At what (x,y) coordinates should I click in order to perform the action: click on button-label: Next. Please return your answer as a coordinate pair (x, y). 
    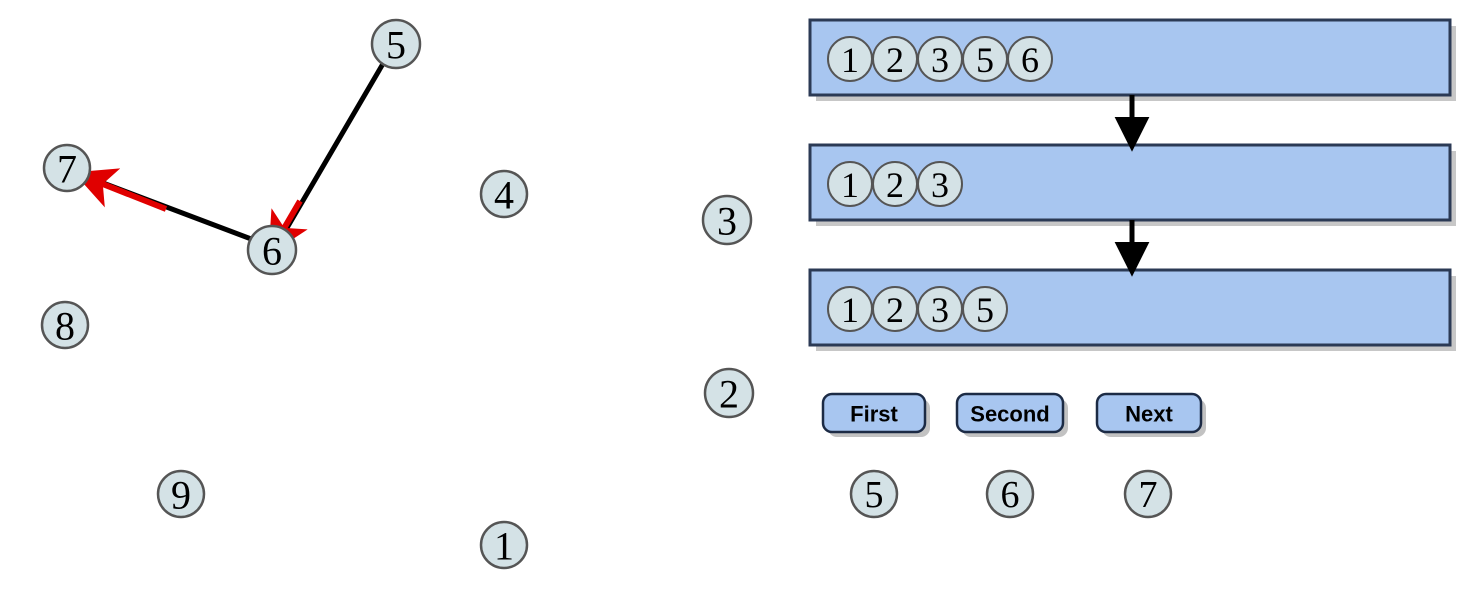
    Looking at the image, I should click on (1149, 414).